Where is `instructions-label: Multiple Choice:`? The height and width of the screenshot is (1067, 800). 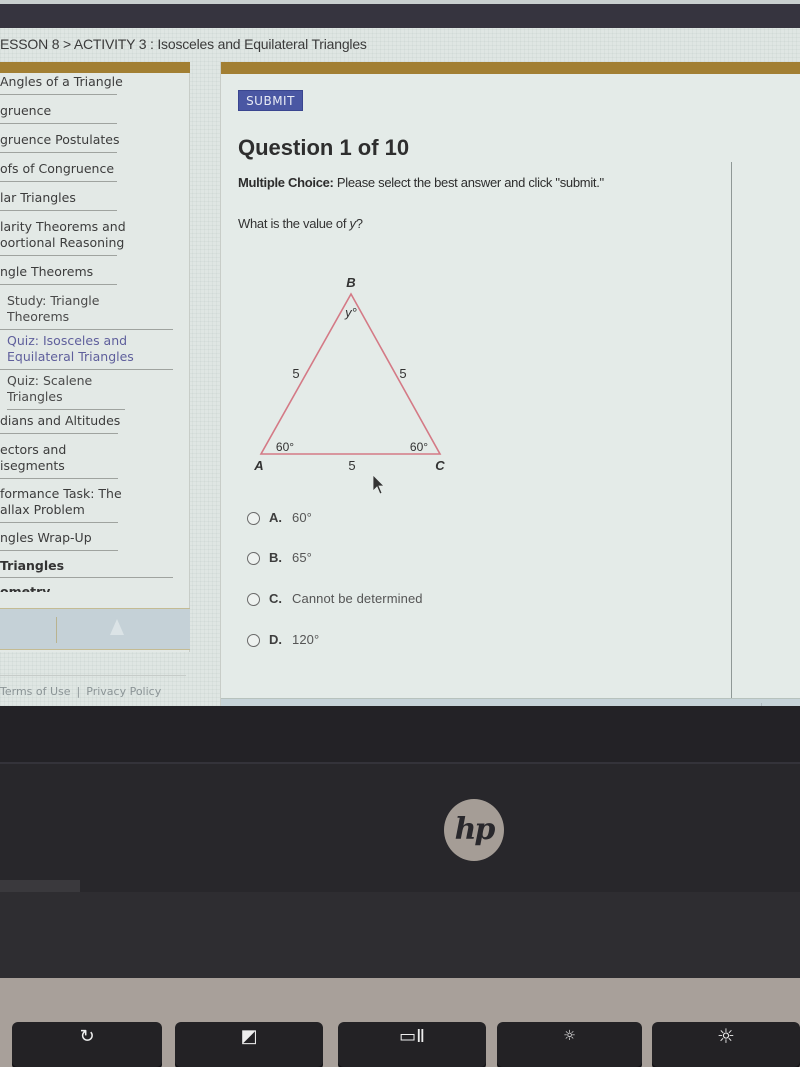
instructions-label: Multiple Choice: is located at coordinates (286, 182).